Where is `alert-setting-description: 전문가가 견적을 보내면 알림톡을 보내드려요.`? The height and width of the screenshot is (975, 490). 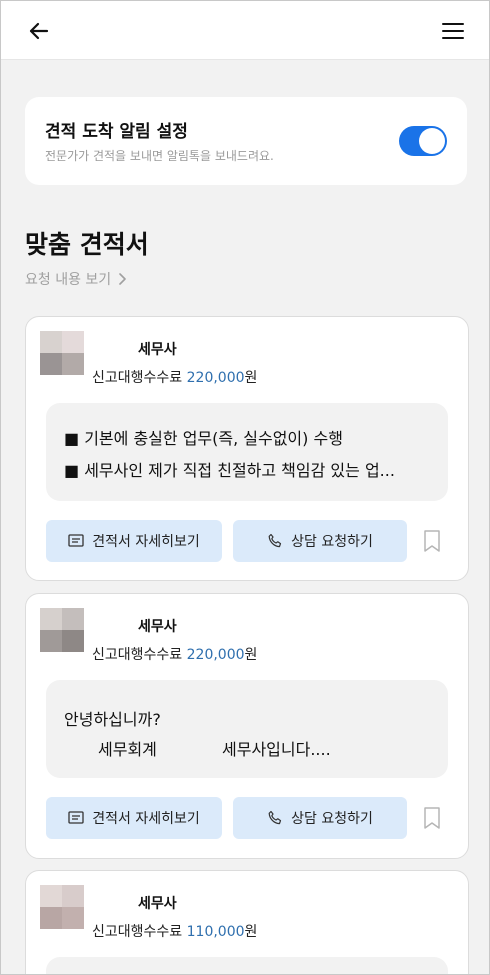
alert-setting-description: 전문가가 견적을 보내면 알림톡을 보내드려요. is located at coordinates (159, 156).